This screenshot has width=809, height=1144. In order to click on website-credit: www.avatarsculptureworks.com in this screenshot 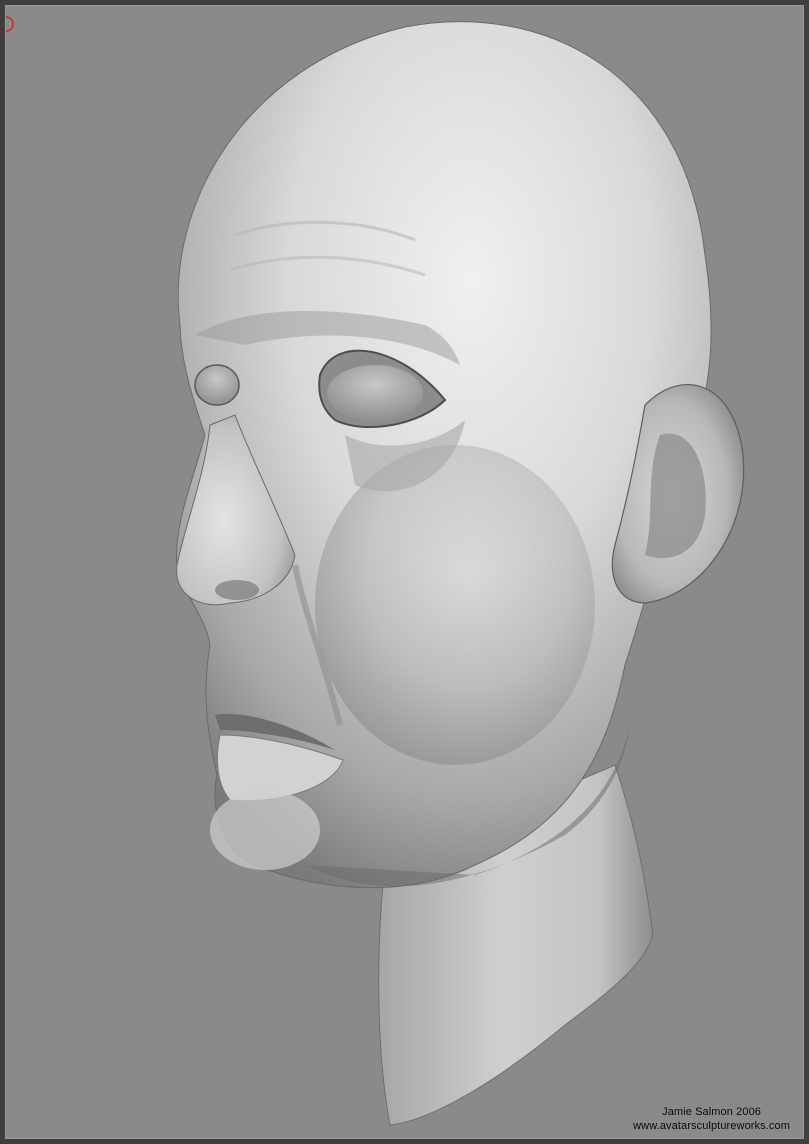, I will do `click(711, 1126)`.